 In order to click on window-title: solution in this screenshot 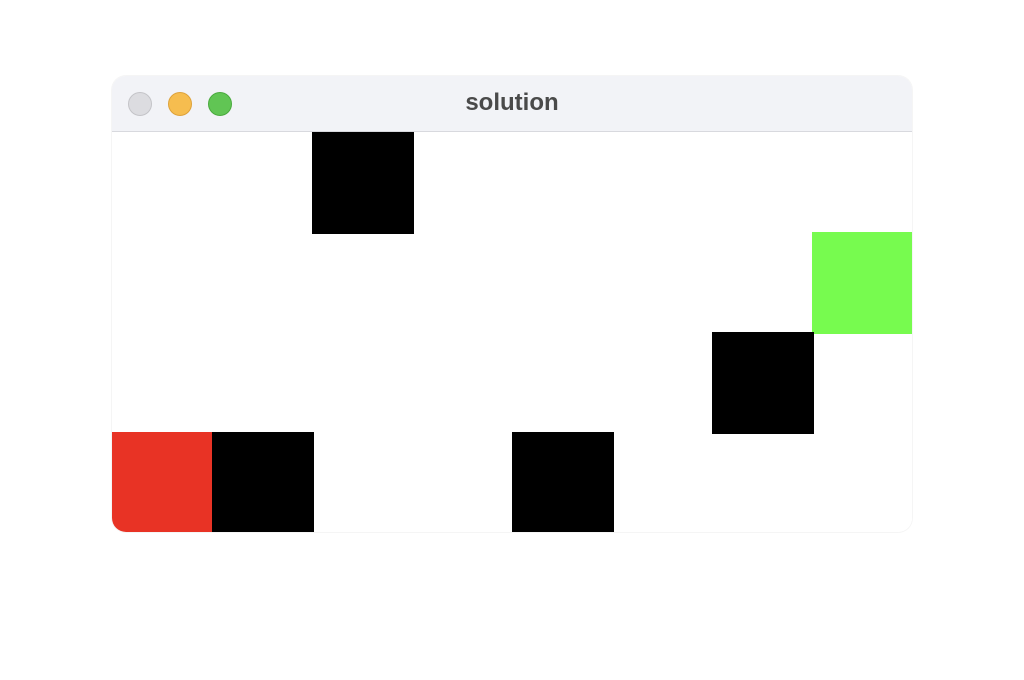, I will do `click(512, 102)`.